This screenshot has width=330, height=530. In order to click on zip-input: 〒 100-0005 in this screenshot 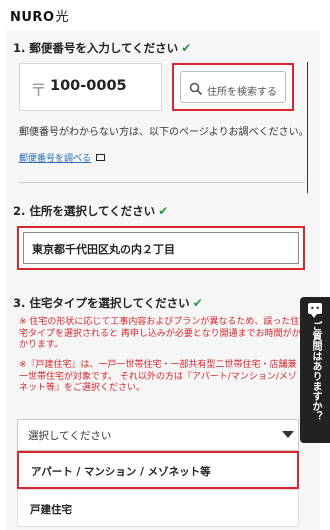, I will do `click(90, 87)`.